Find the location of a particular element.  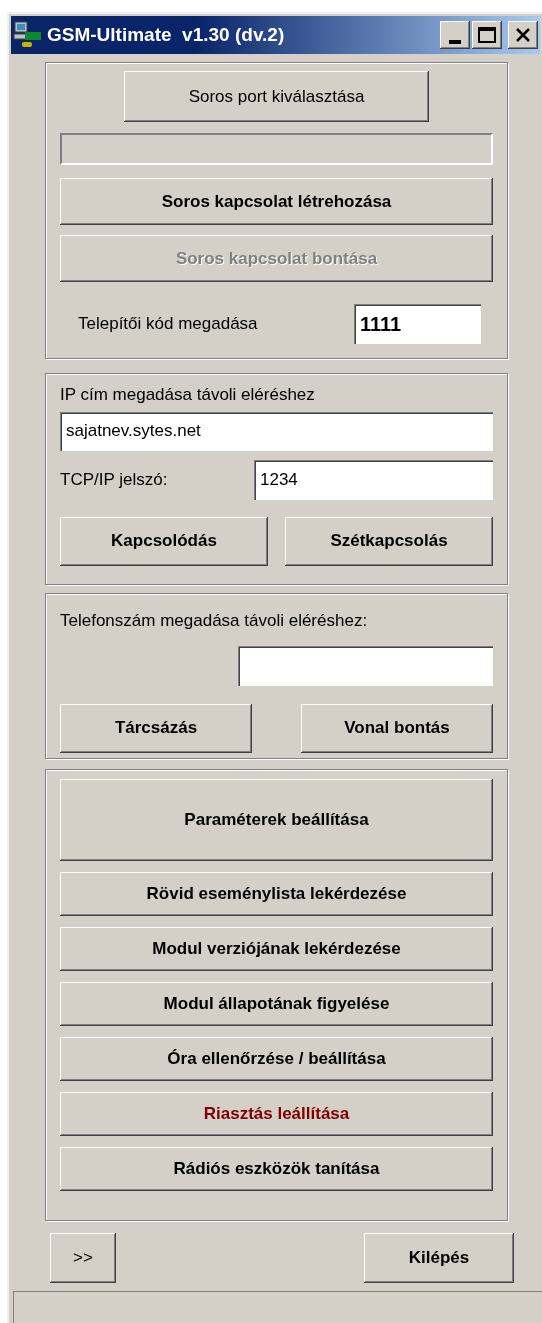

installer-code-label: Telepítői kód megadása is located at coordinates (168, 324).